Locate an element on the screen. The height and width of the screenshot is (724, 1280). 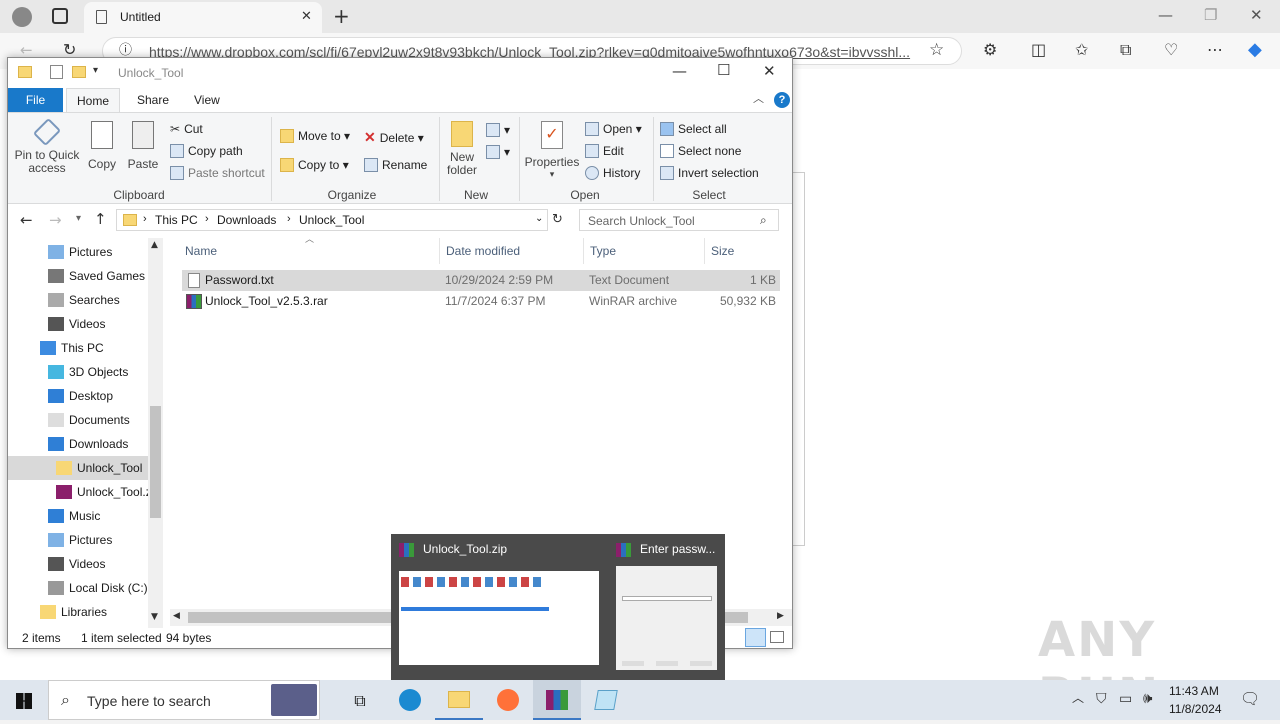
move-to-button: Move to ▾ is located at coordinates (315, 136).